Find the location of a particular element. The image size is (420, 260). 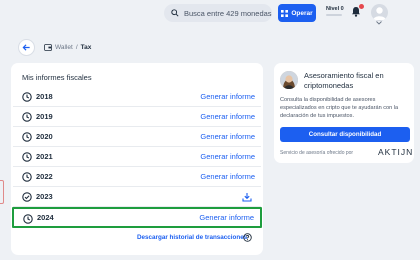

operar-button: Operar is located at coordinates (297, 13).